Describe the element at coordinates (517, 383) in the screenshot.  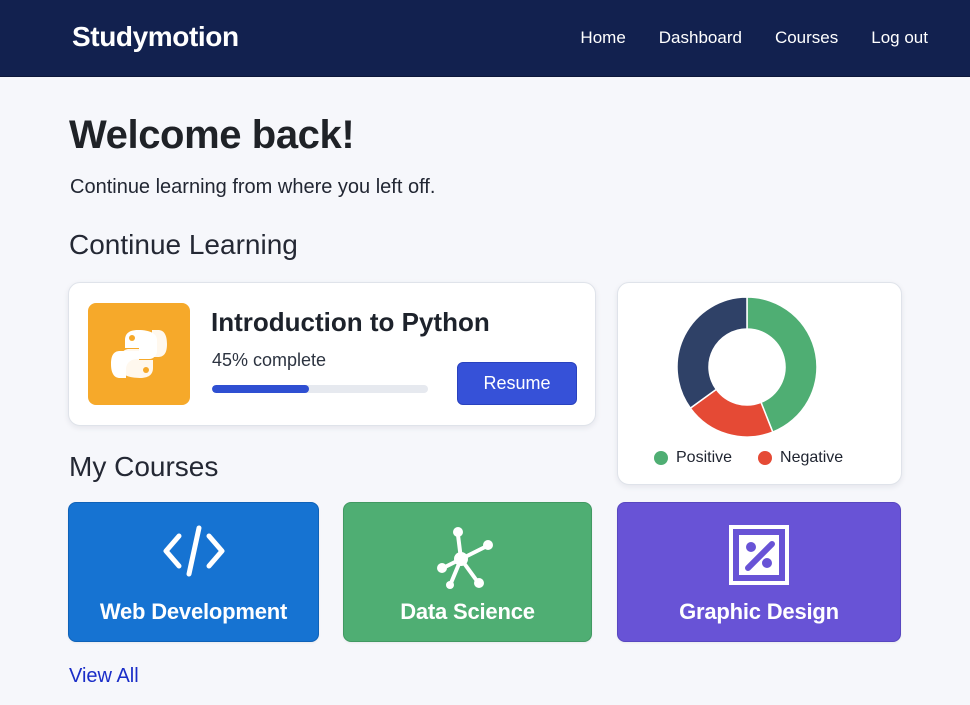
I see `resume-button: Resume` at that location.